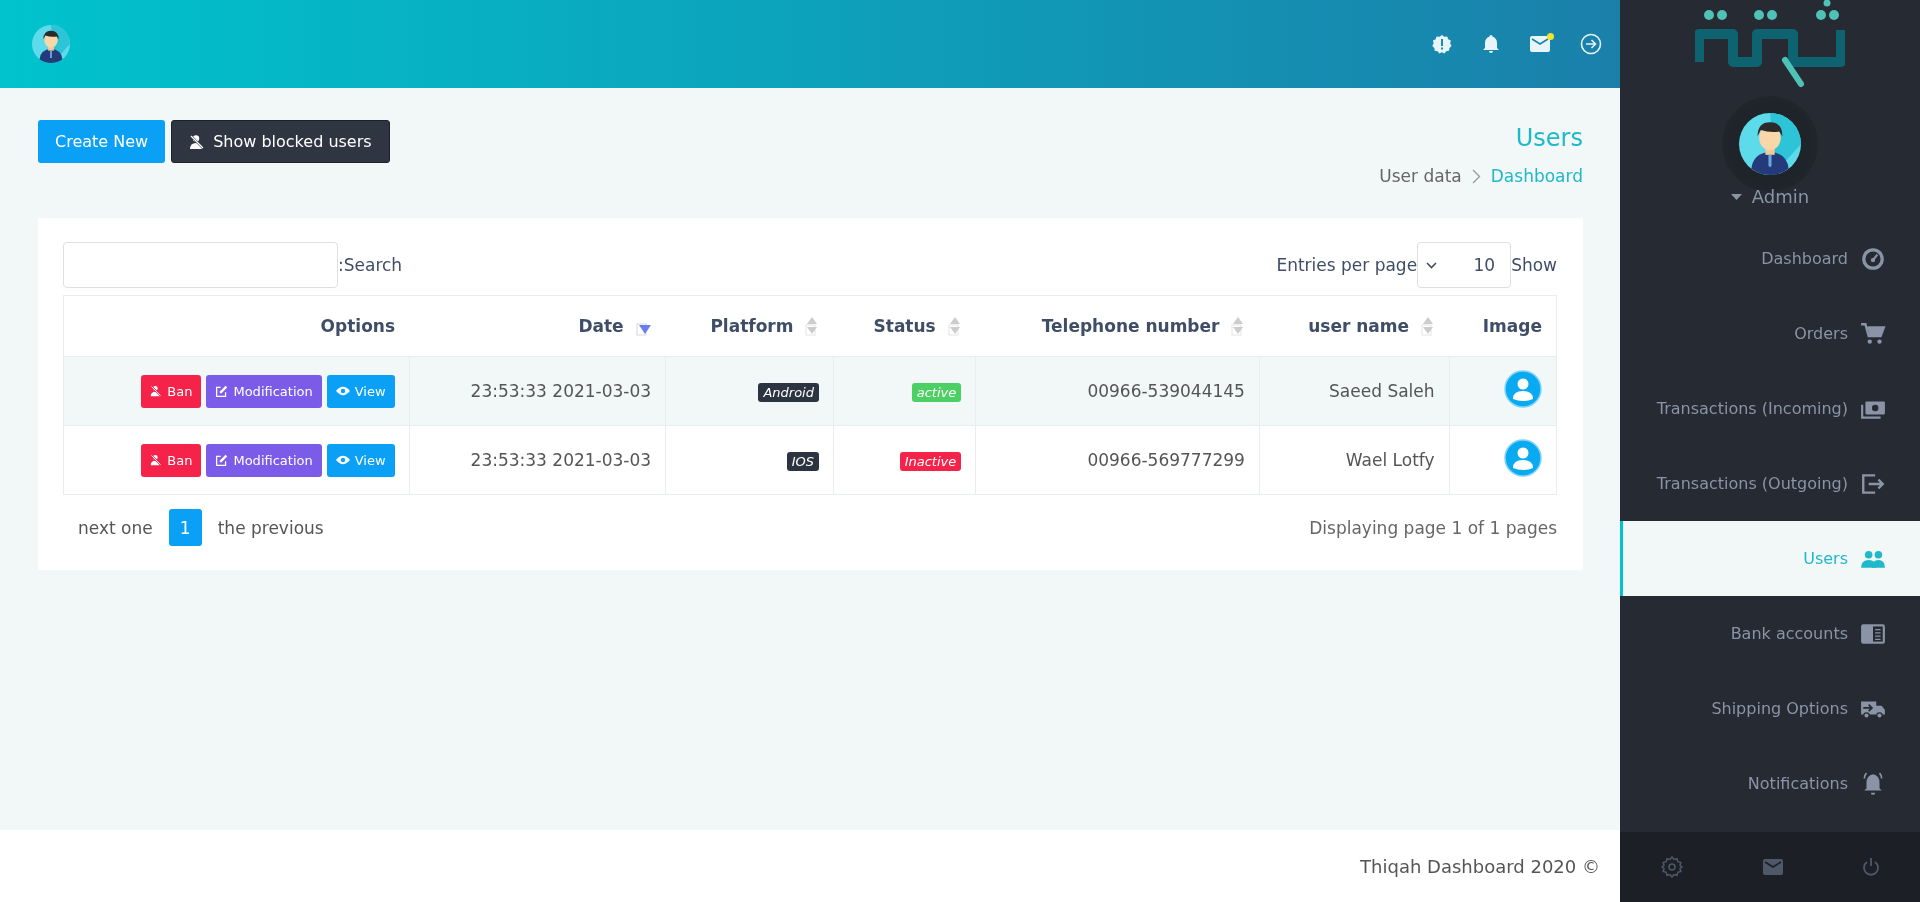 Image resolution: width=1920 pixels, height=902 pixels. I want to click on sidebar-item: Shipping Options, so click(1770, 708).